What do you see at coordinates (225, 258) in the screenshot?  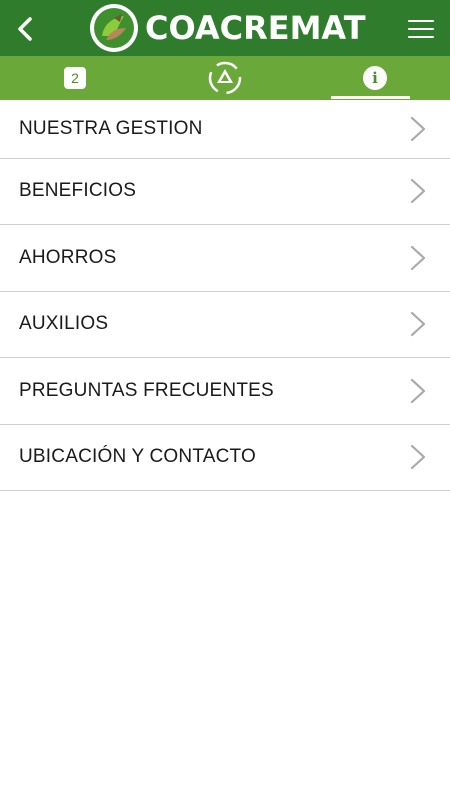 I see `menu-item-ahorros: AHORROS` at bounding box center [225, 258].